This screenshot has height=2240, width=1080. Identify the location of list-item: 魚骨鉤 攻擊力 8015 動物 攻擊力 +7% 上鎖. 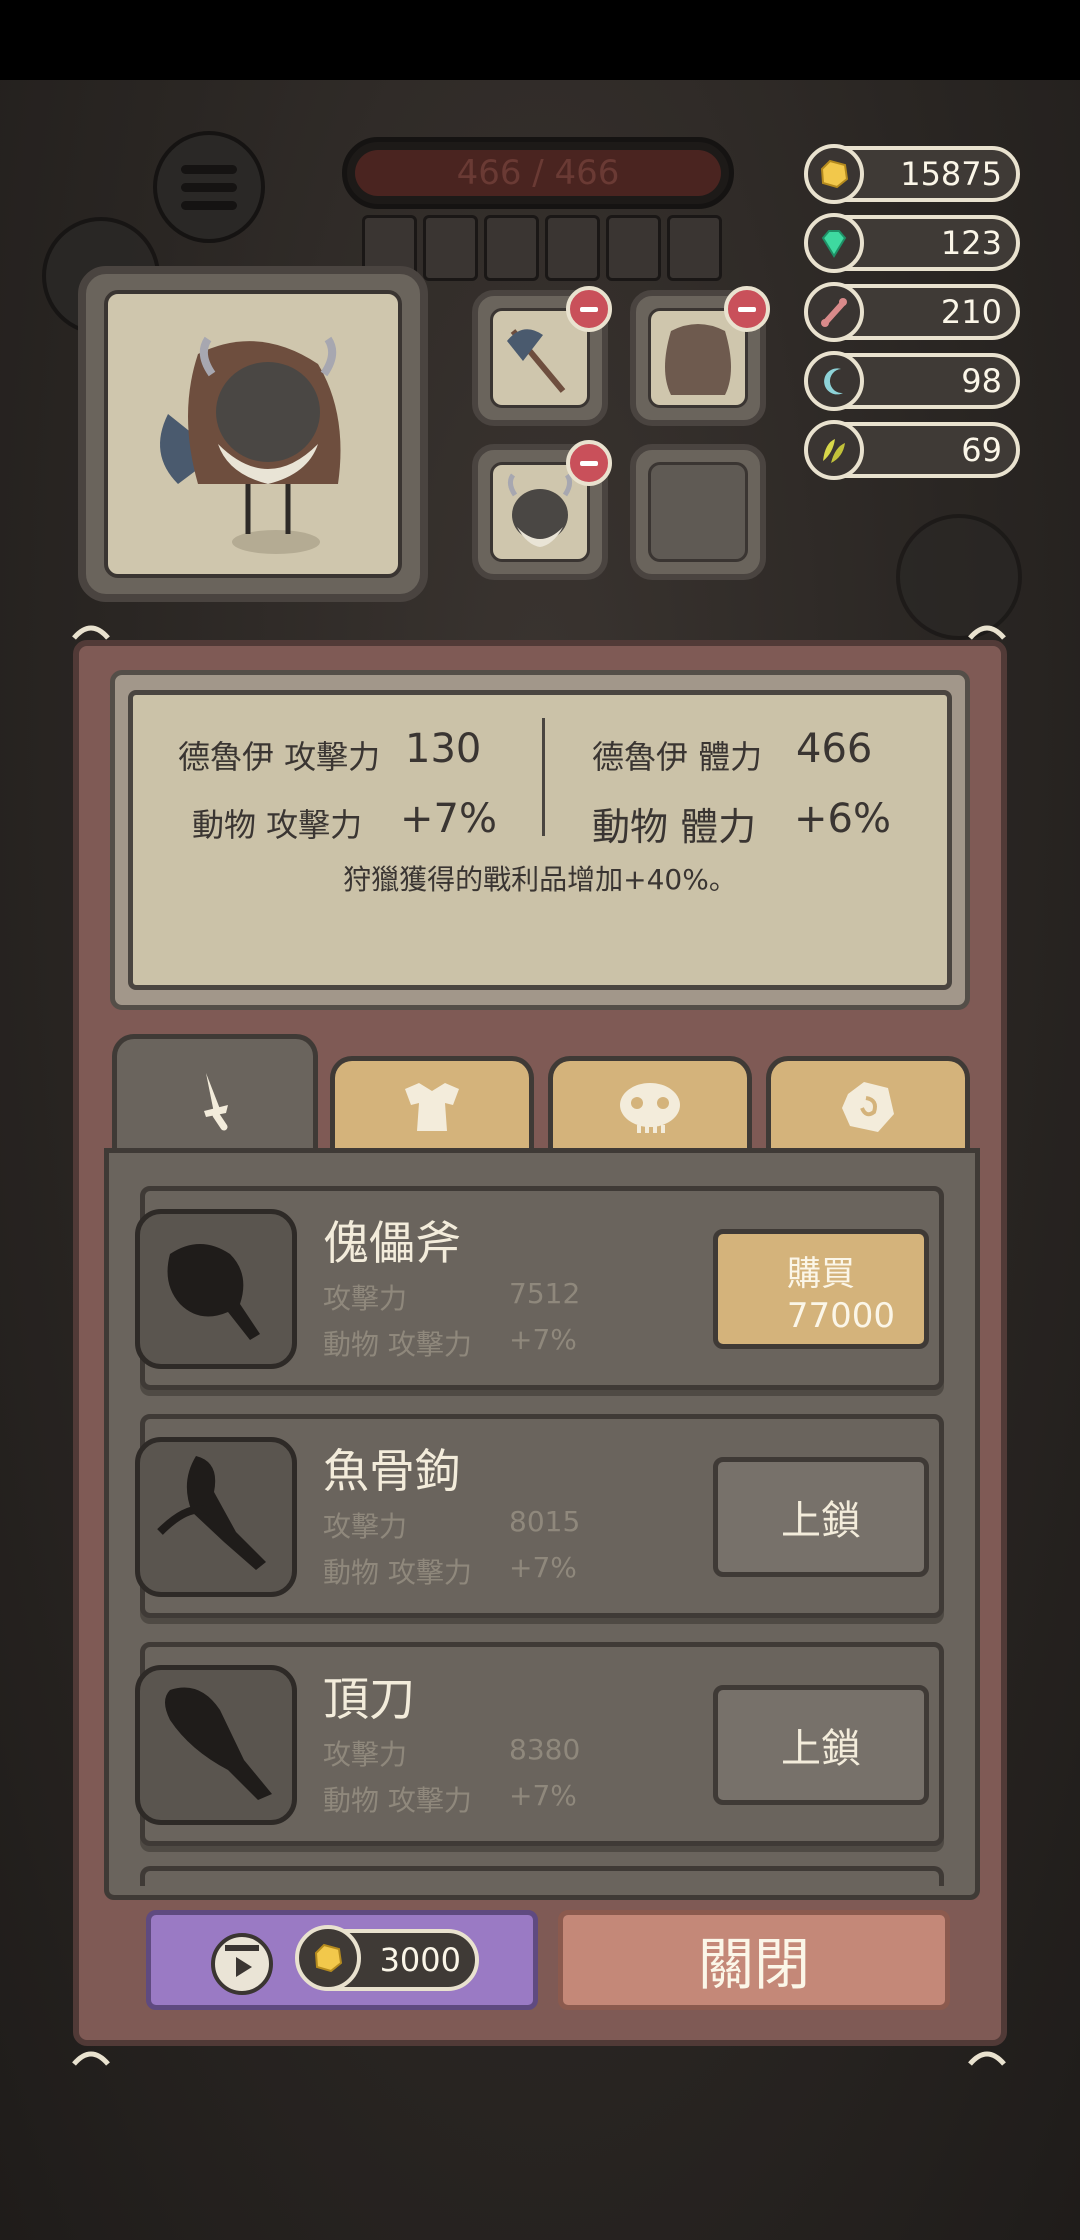
(539, 1516).